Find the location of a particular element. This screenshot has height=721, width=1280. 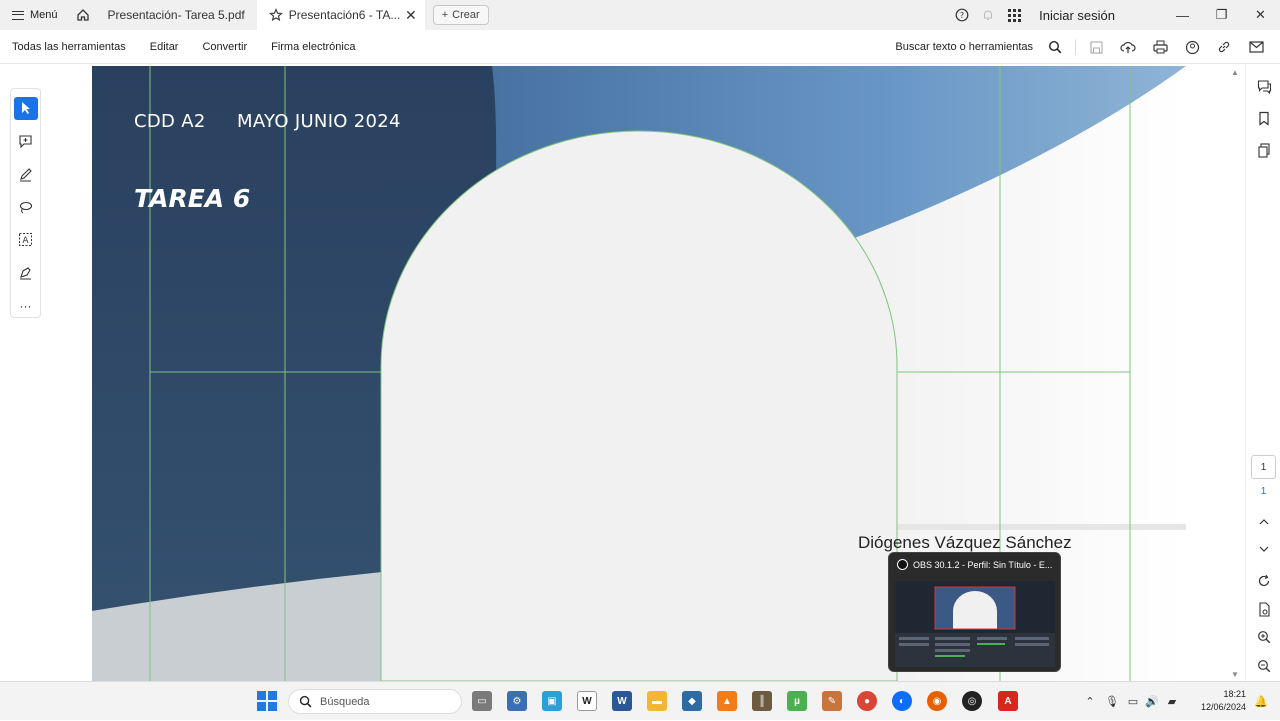

menu-edit: Editar is located at coordinates (164, 47).